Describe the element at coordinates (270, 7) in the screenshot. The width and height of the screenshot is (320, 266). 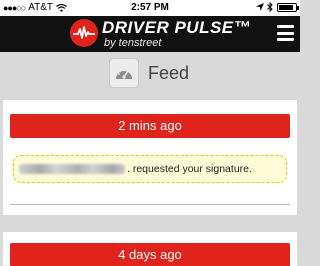
I see `bluetooth-icon` at that location.